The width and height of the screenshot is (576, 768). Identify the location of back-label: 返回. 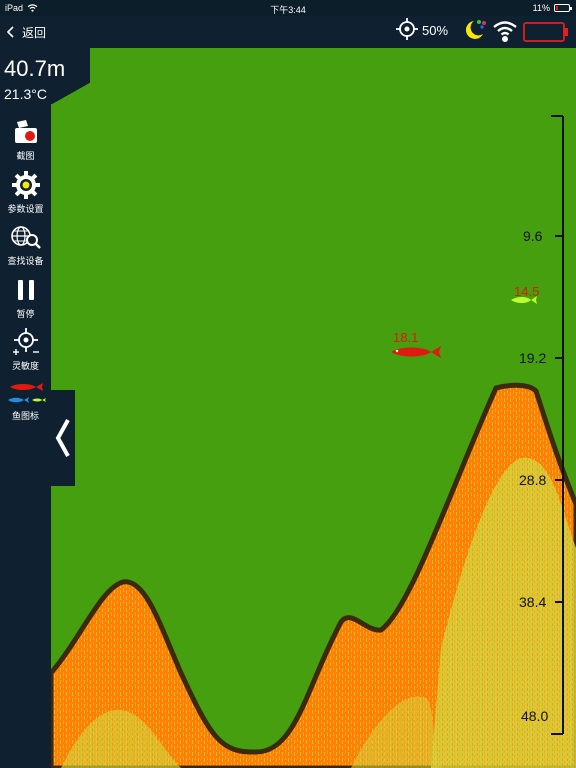
(34, 32).